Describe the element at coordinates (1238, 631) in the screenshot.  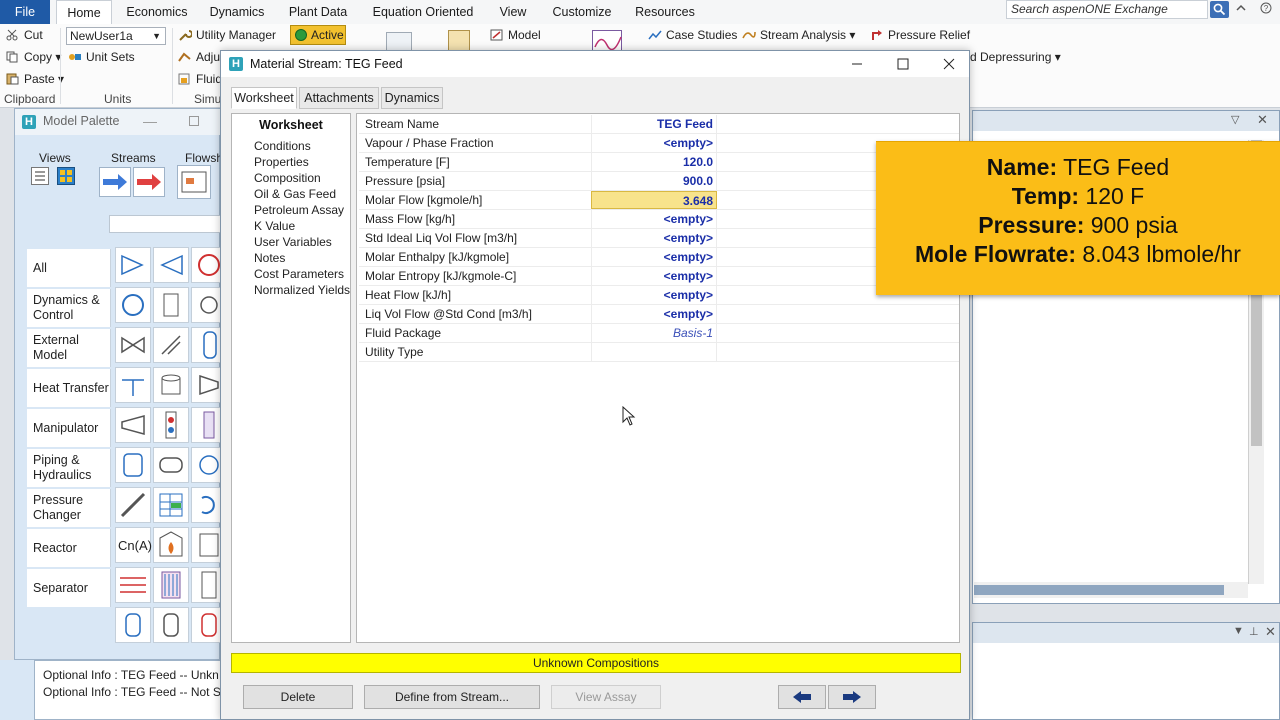
I see `chevron-down-icon: ▼` at that location.